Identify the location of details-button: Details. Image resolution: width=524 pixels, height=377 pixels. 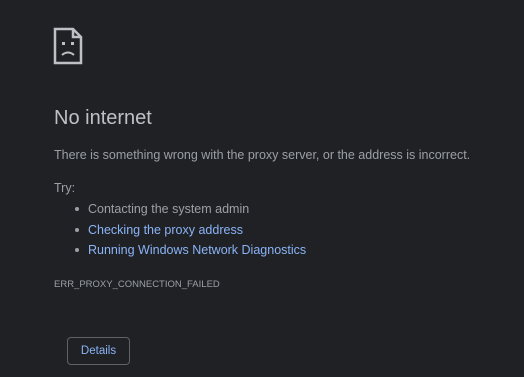
(98, 351).